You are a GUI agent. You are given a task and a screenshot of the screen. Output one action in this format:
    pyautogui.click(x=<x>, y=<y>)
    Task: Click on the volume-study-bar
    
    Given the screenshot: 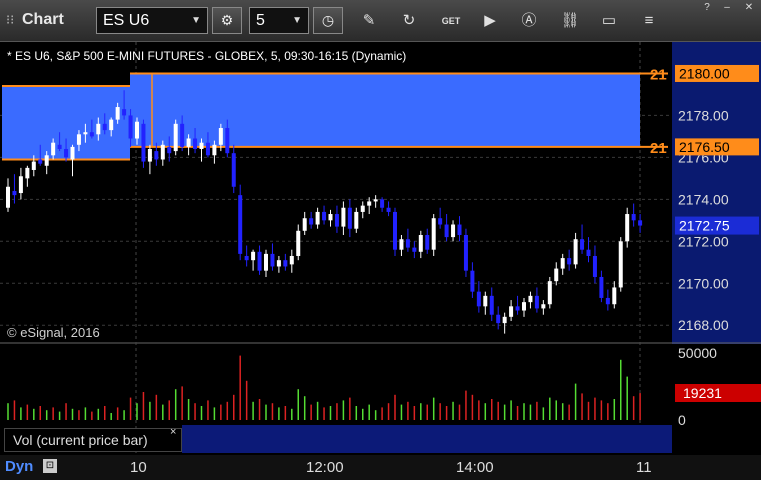 What is the action you would take?
    pyautogui.click(x=427, y=439)
    